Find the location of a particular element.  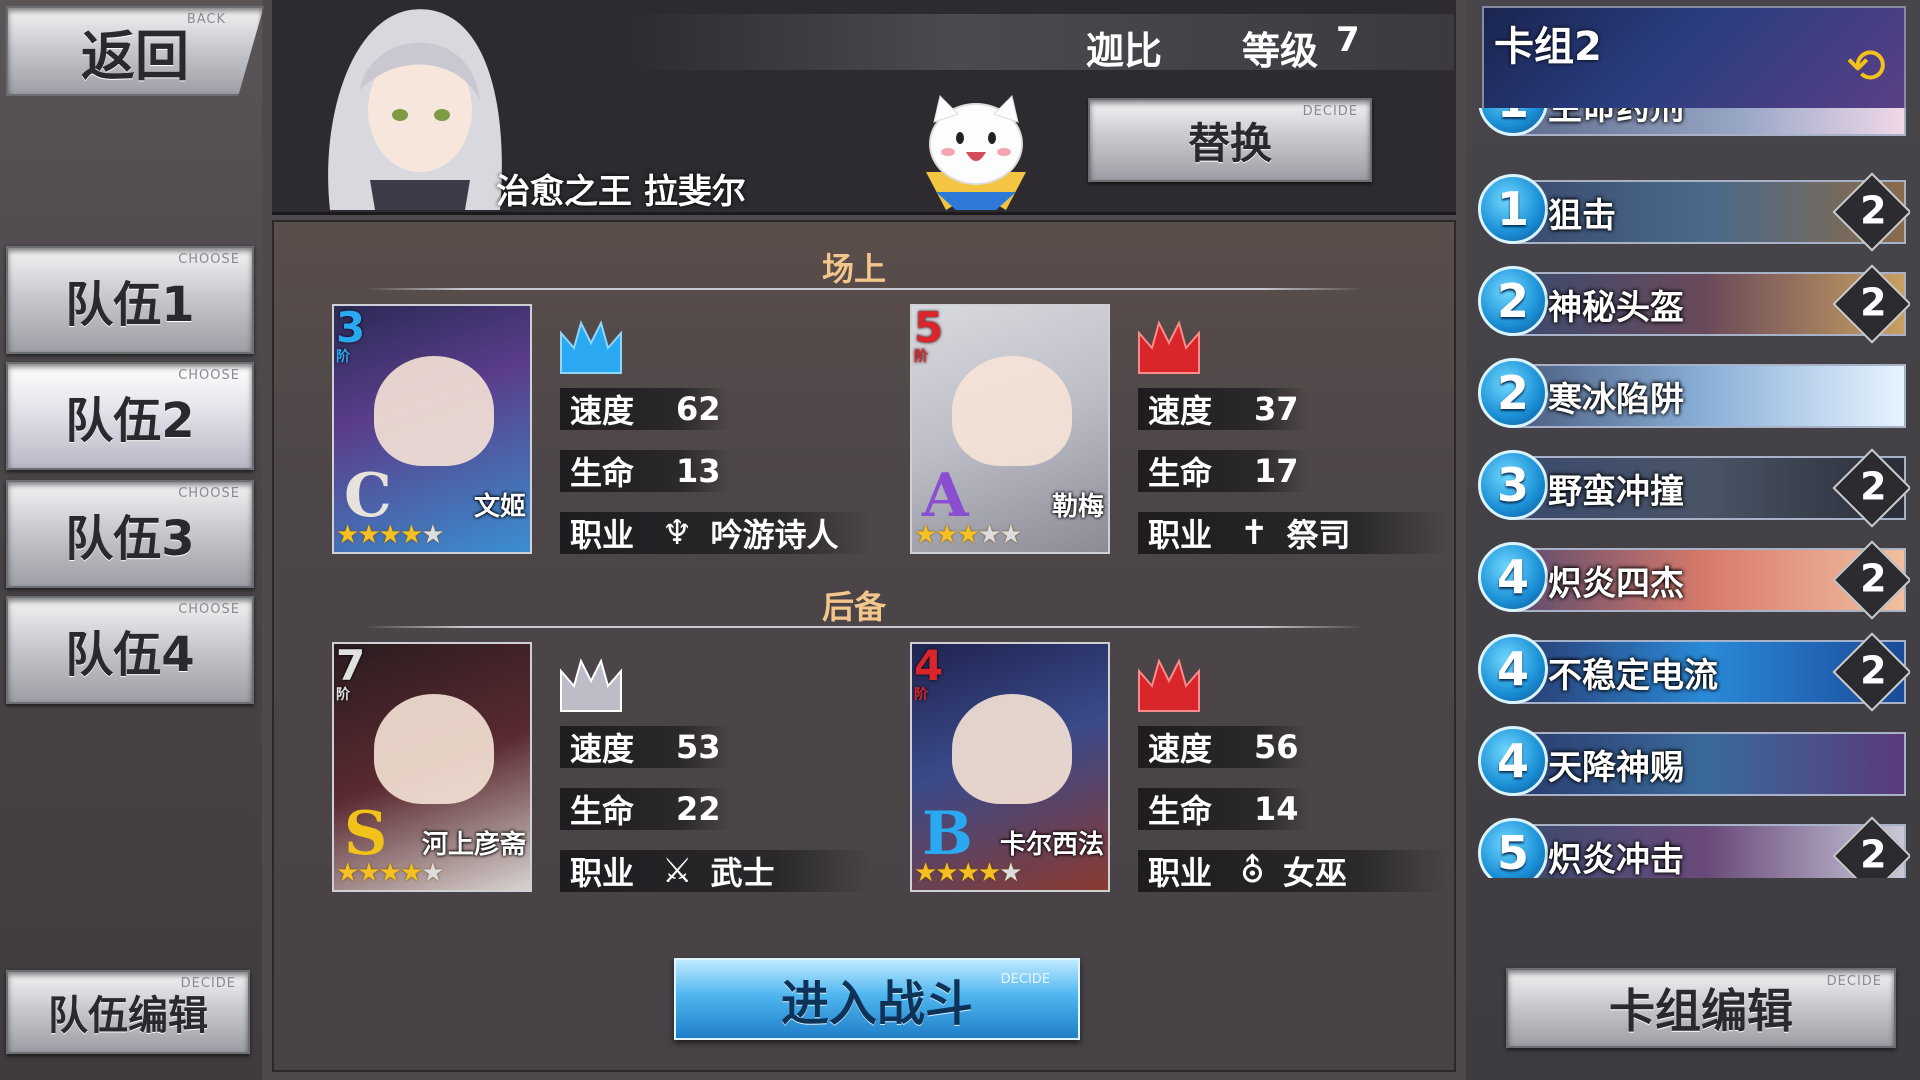

hp-value: 13 is located at coordinates (698, 471).